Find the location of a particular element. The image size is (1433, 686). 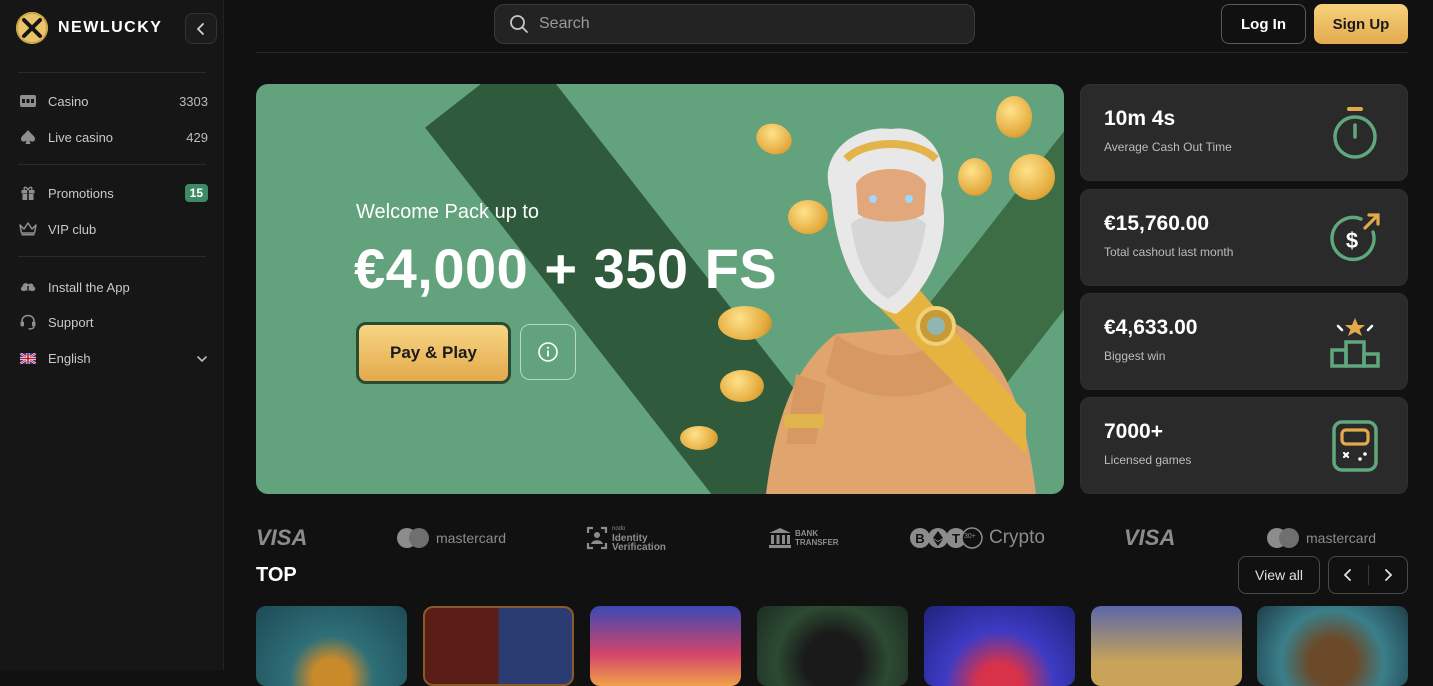

sidebar-item-label: Promotions is located at coordinates (81, 193).